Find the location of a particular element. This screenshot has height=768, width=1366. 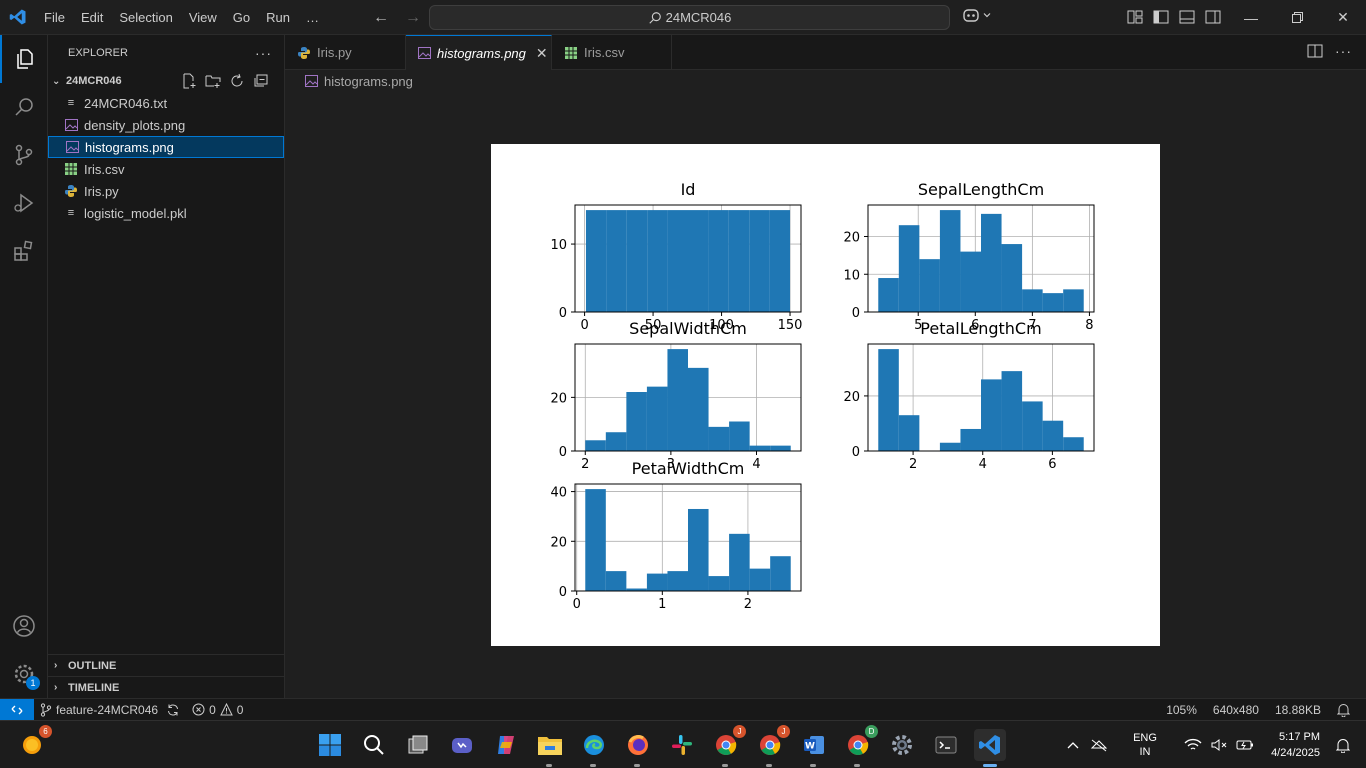

menu-run: Run is located at coordinates (278, 17).